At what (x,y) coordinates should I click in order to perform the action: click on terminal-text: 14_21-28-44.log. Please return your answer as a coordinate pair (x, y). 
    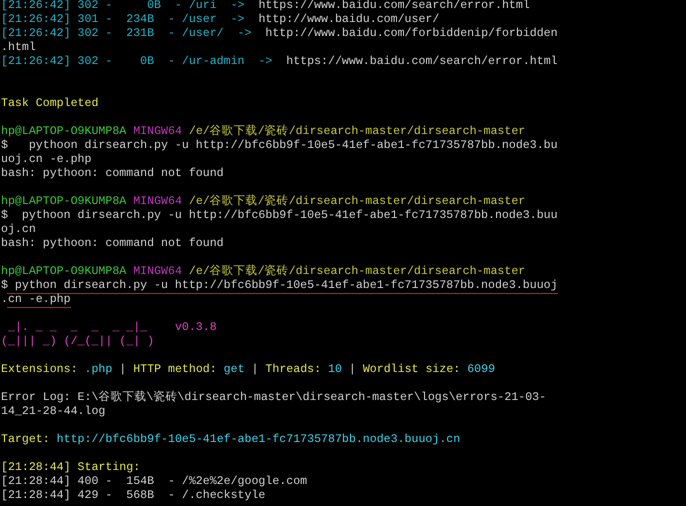
    Looking at the image, I should click on (53, 412).